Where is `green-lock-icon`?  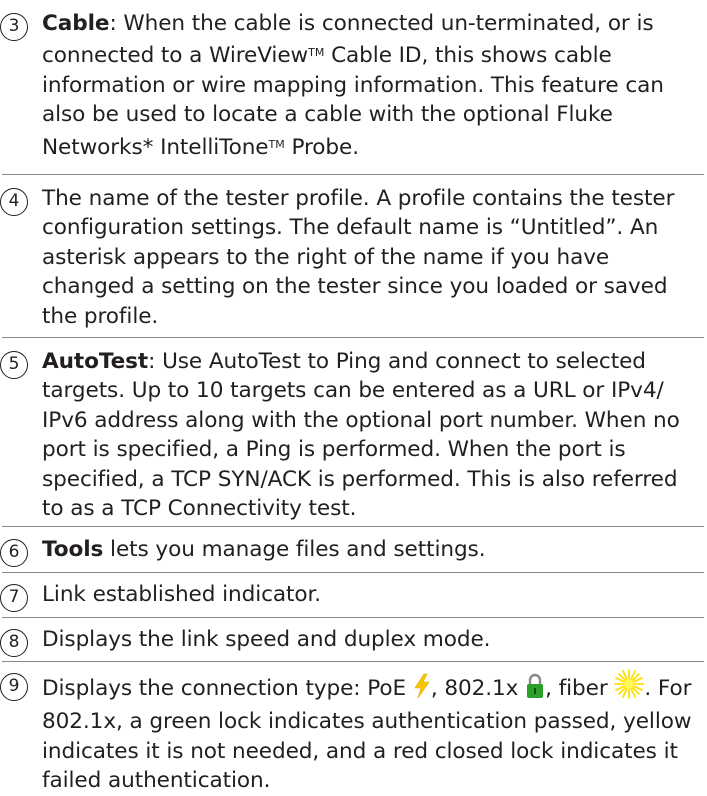 green-lock-icon is located at coordinates (535, 690).